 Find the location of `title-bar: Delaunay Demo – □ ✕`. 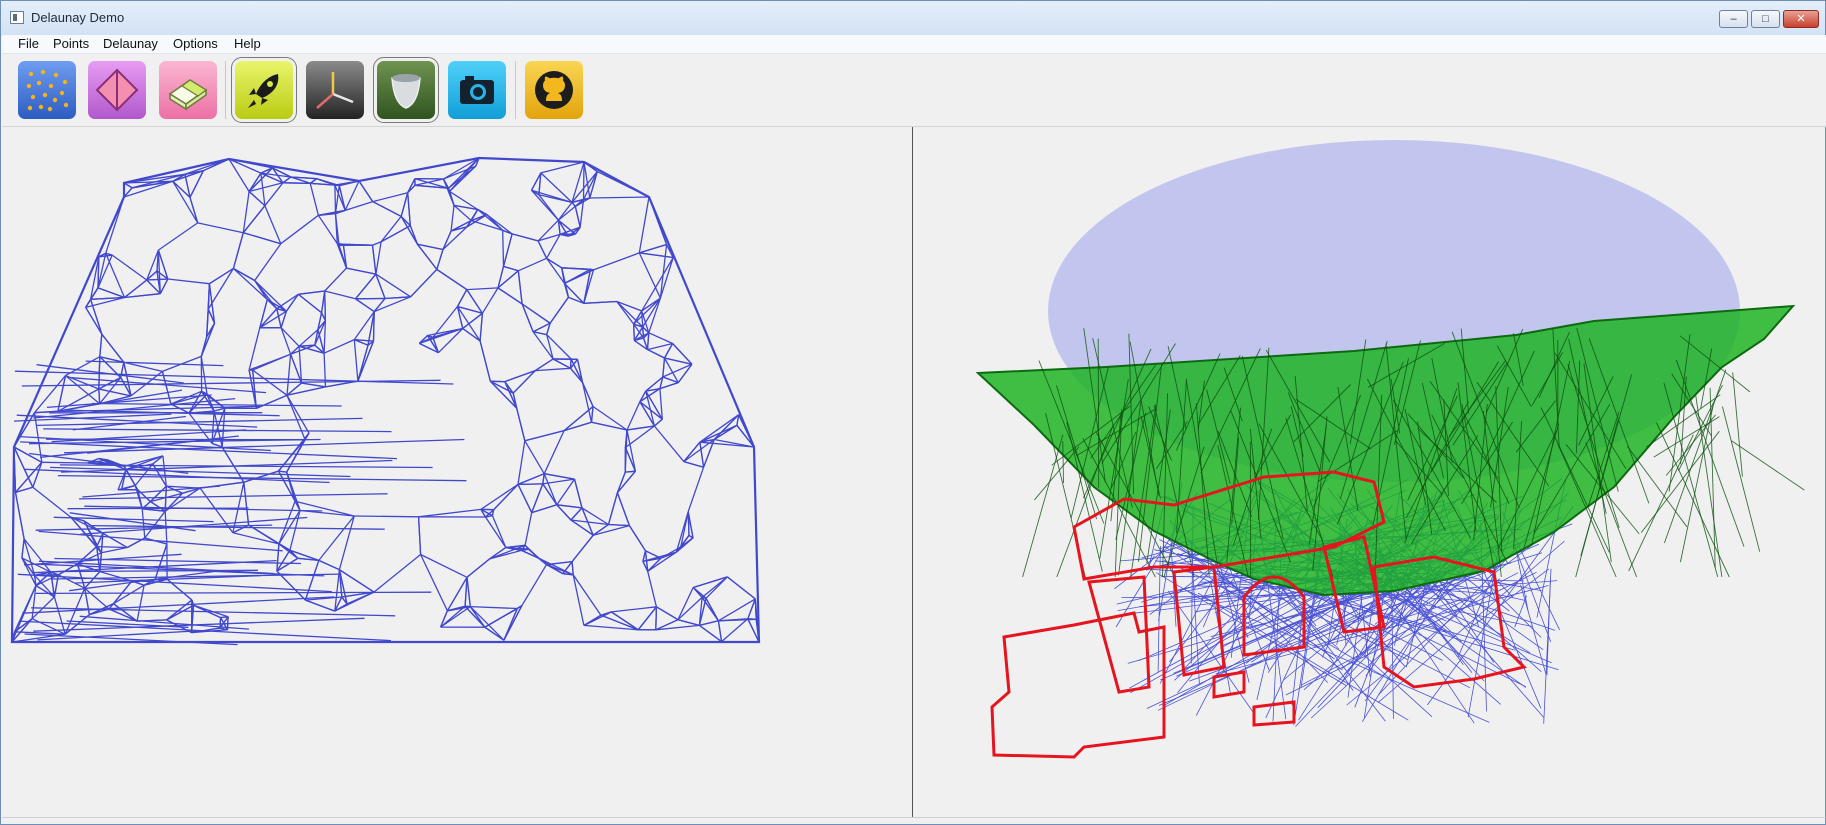

title-bar: Delaunay Demo – □ ✕ is located at coordinates (913, 18).